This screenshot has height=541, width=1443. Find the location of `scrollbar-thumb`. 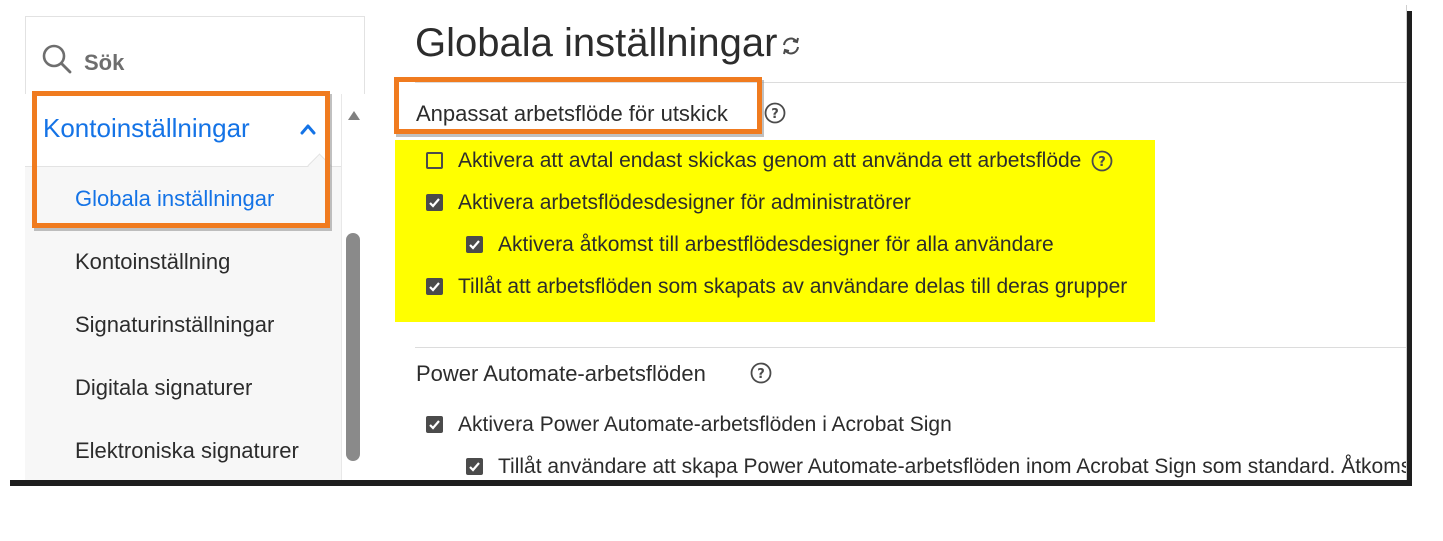

scrollbar-thumb is located at coordinates (353, 347).